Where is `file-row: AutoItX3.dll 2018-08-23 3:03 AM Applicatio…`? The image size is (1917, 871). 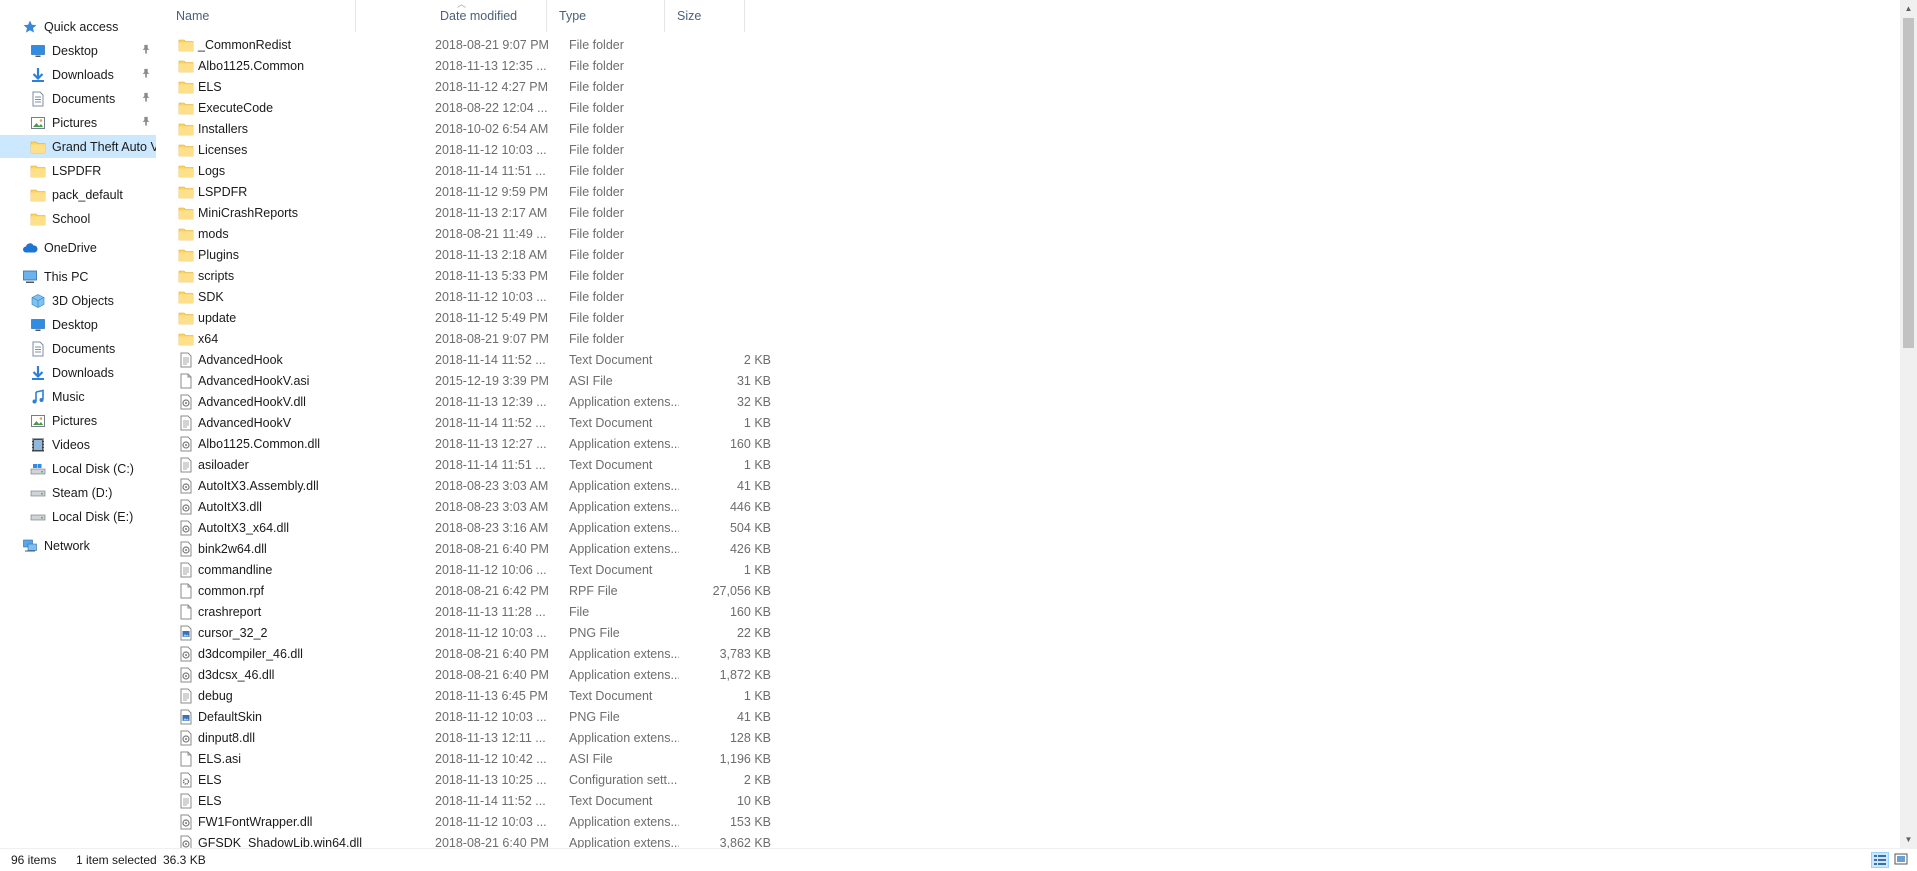 file-row: AutoItX3.dll 2018-08-23 3:03 AM Applicatio… is located at coordinates (546, 506).